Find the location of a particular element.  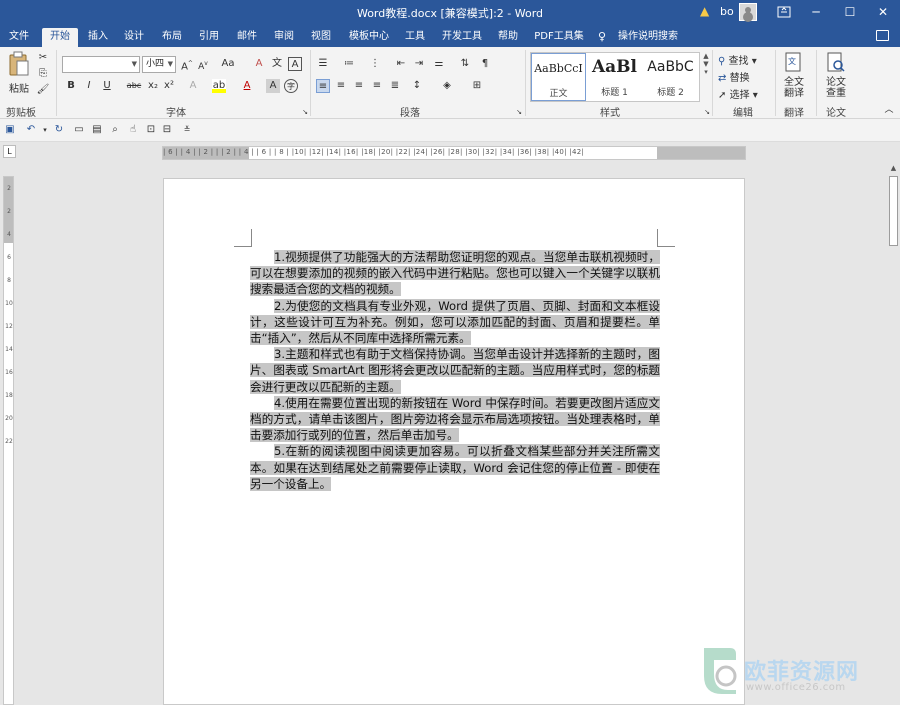

strikethrough-button: abc is located at coordinates (134, 86).